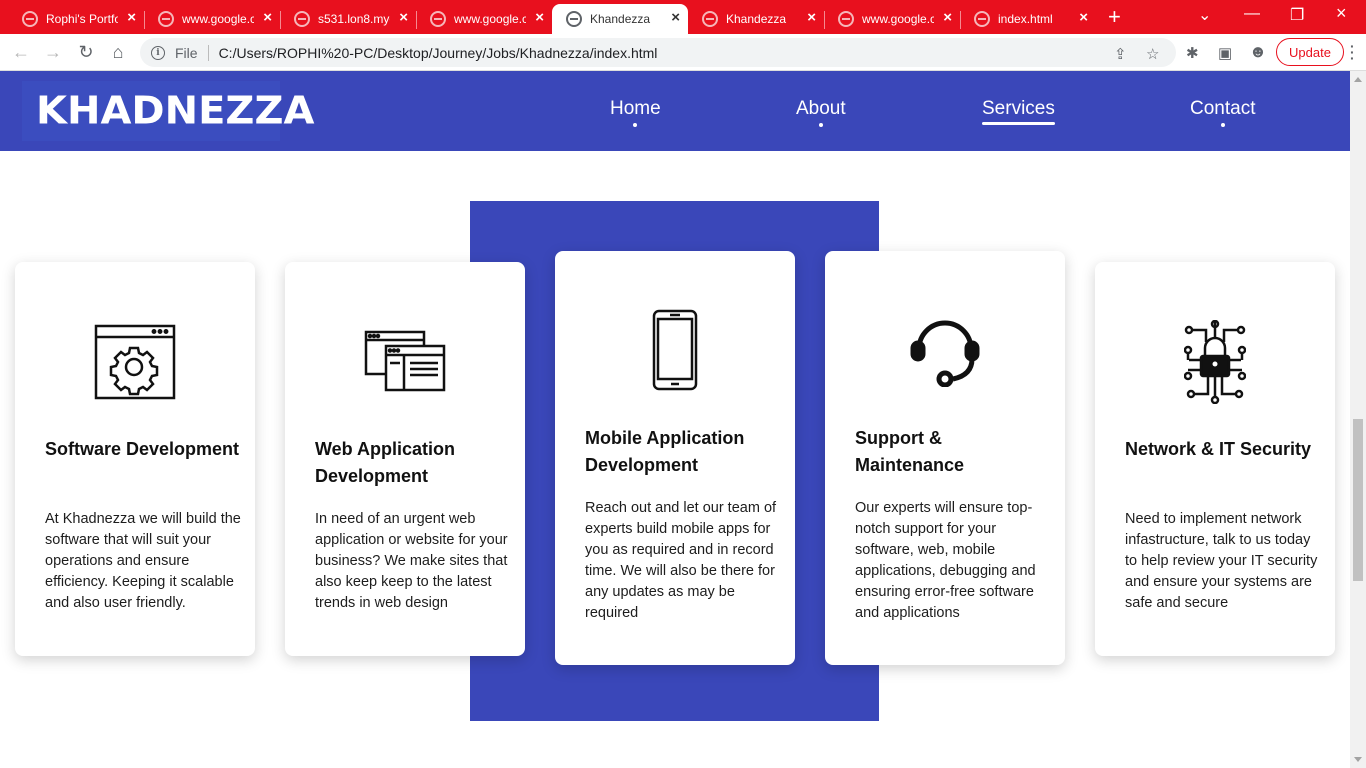 The height and width of the screenshot is (768, 1366). What do you see at coordinates (405, 362) in the screenshot?
I see `web-windows-icon` at bounding box center [405, 362].